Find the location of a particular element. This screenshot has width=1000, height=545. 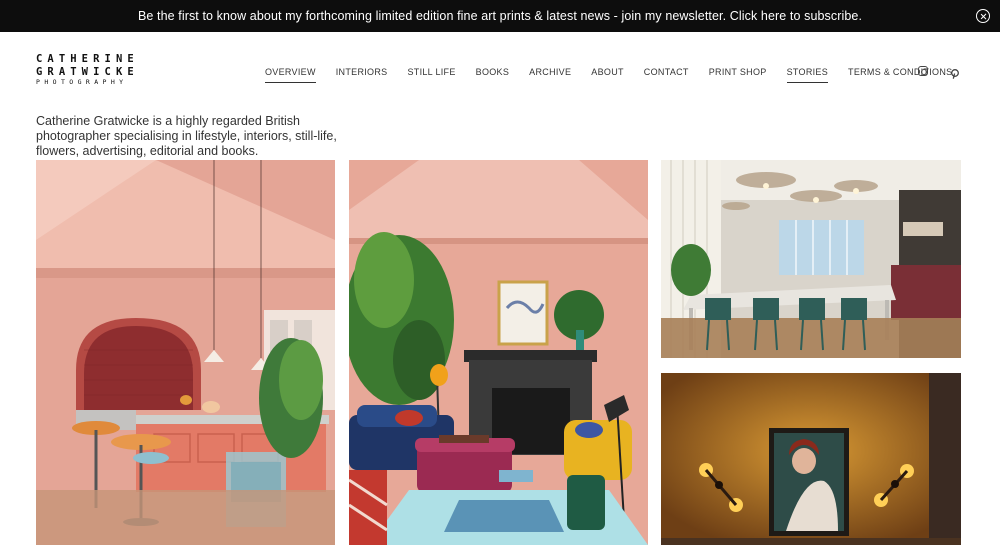

instagram-icon is located at coordinates (923, 71).